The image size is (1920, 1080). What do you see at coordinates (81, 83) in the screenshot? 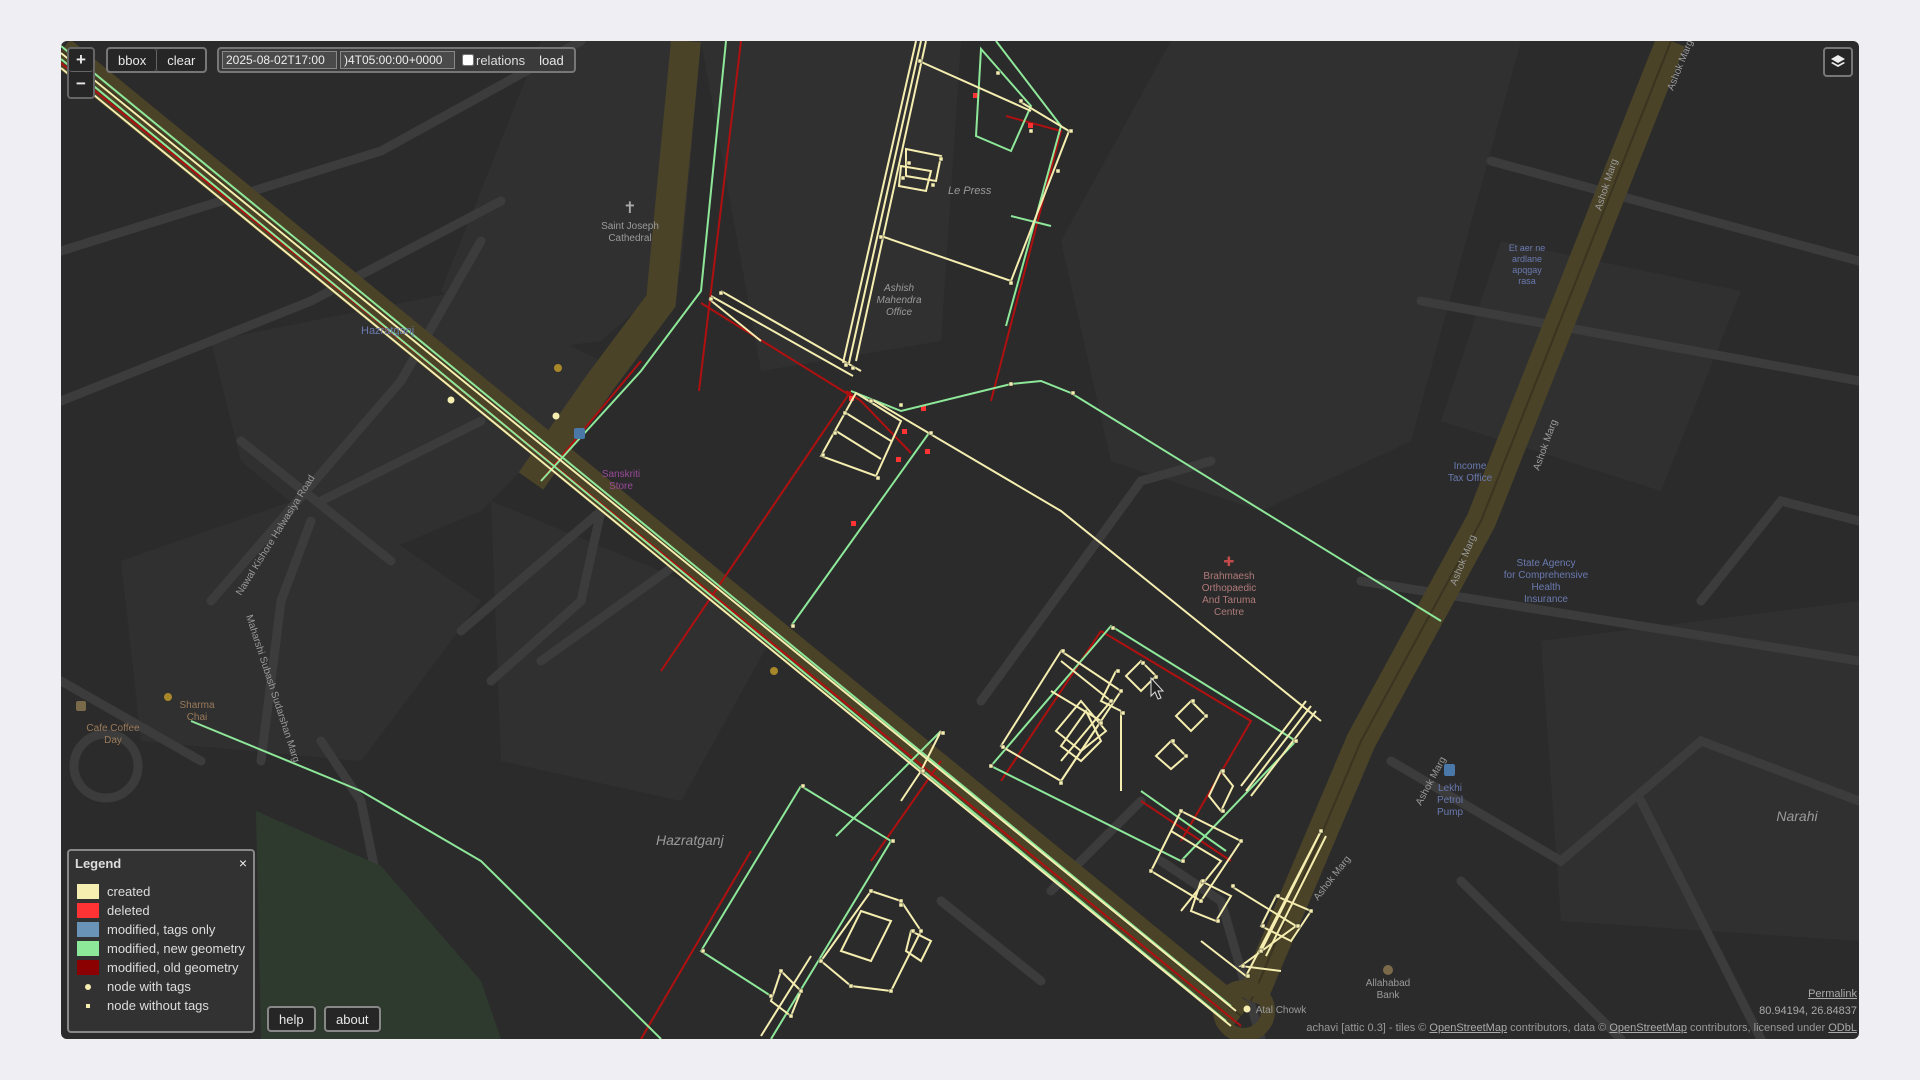
I see `zoom-out-button: −` at bounding box center [81, 83].